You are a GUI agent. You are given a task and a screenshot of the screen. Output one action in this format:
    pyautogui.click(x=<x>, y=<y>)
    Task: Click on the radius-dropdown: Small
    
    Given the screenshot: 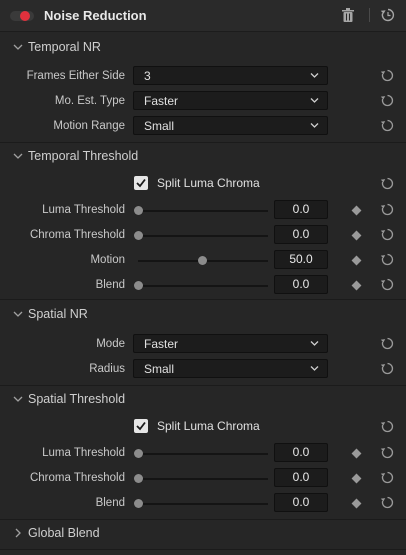 What is the action you would take?
    pyautogui.click(x=230, y=368)
    